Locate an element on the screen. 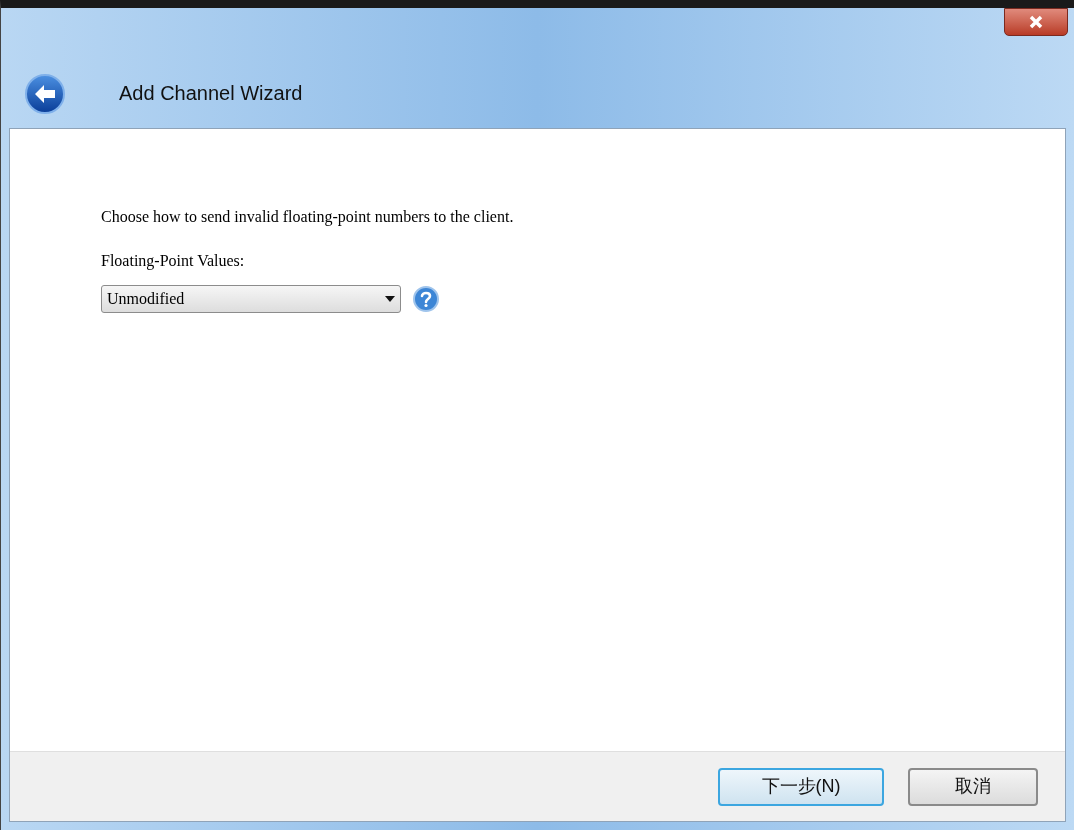 This screenshot has height=830, width=1074. close-icon is located at coordinates (1036, 22).